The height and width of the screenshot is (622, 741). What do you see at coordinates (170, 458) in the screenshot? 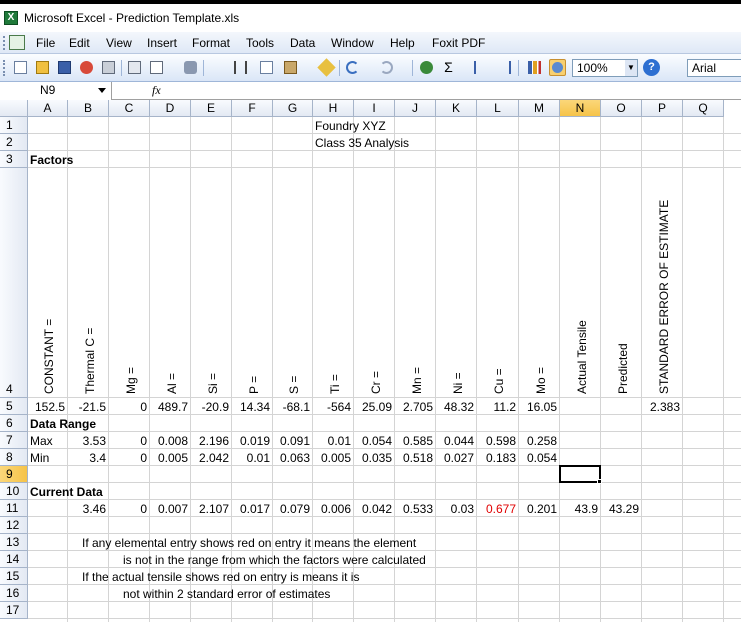
I see `cell-row8-min: 0.005` at bounding box center [170, 458].